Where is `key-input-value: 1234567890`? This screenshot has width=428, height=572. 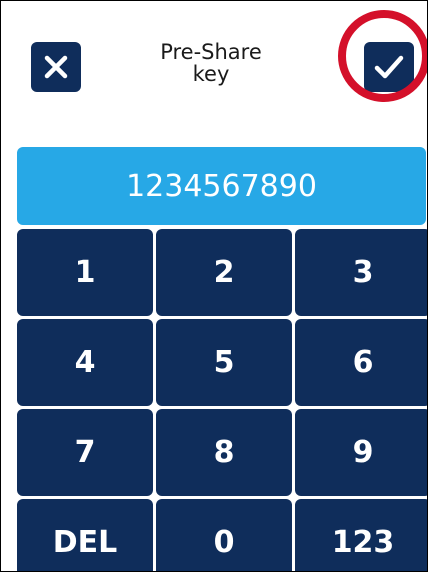 key-input-value: 1234567890 is located at coordinates (221, 186).